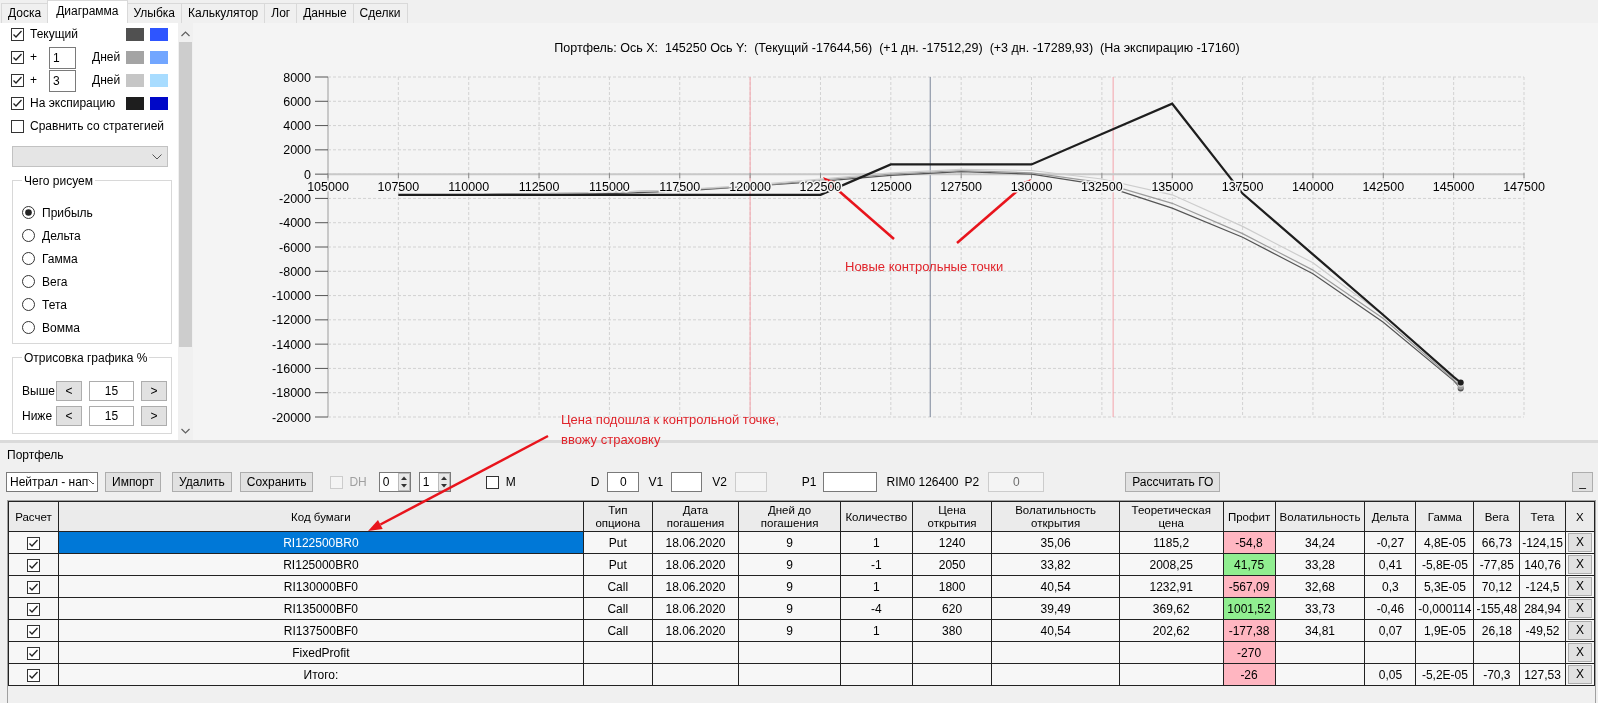 This screenshot has width=1598, height=703. What do you see at coordinates (680, 187) in the screenshot?
I see `axis-label: 117500` at bounding box center [680, 187].